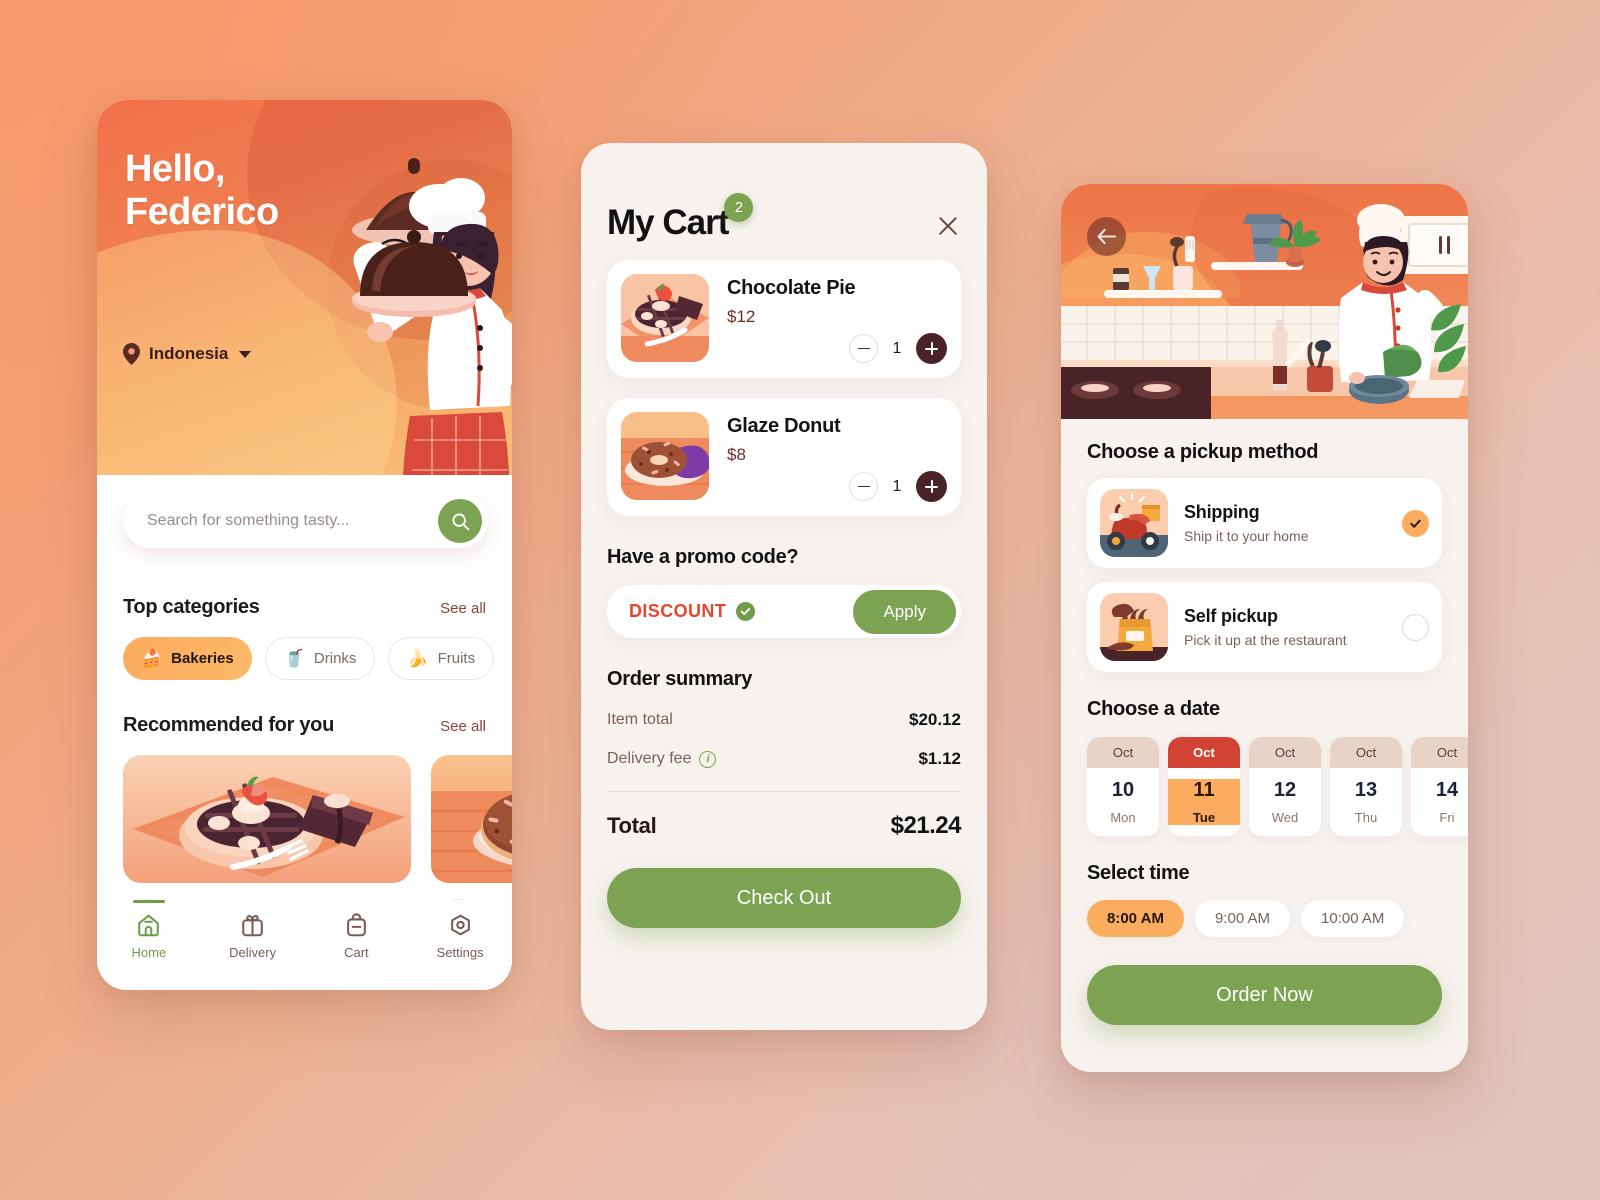 This screenshot has height=1200, width=1600. I want to click on category-chip-list: 🍰 Bakeries 🥤 Drinks 🍌 Fruits, so click(309, 658).